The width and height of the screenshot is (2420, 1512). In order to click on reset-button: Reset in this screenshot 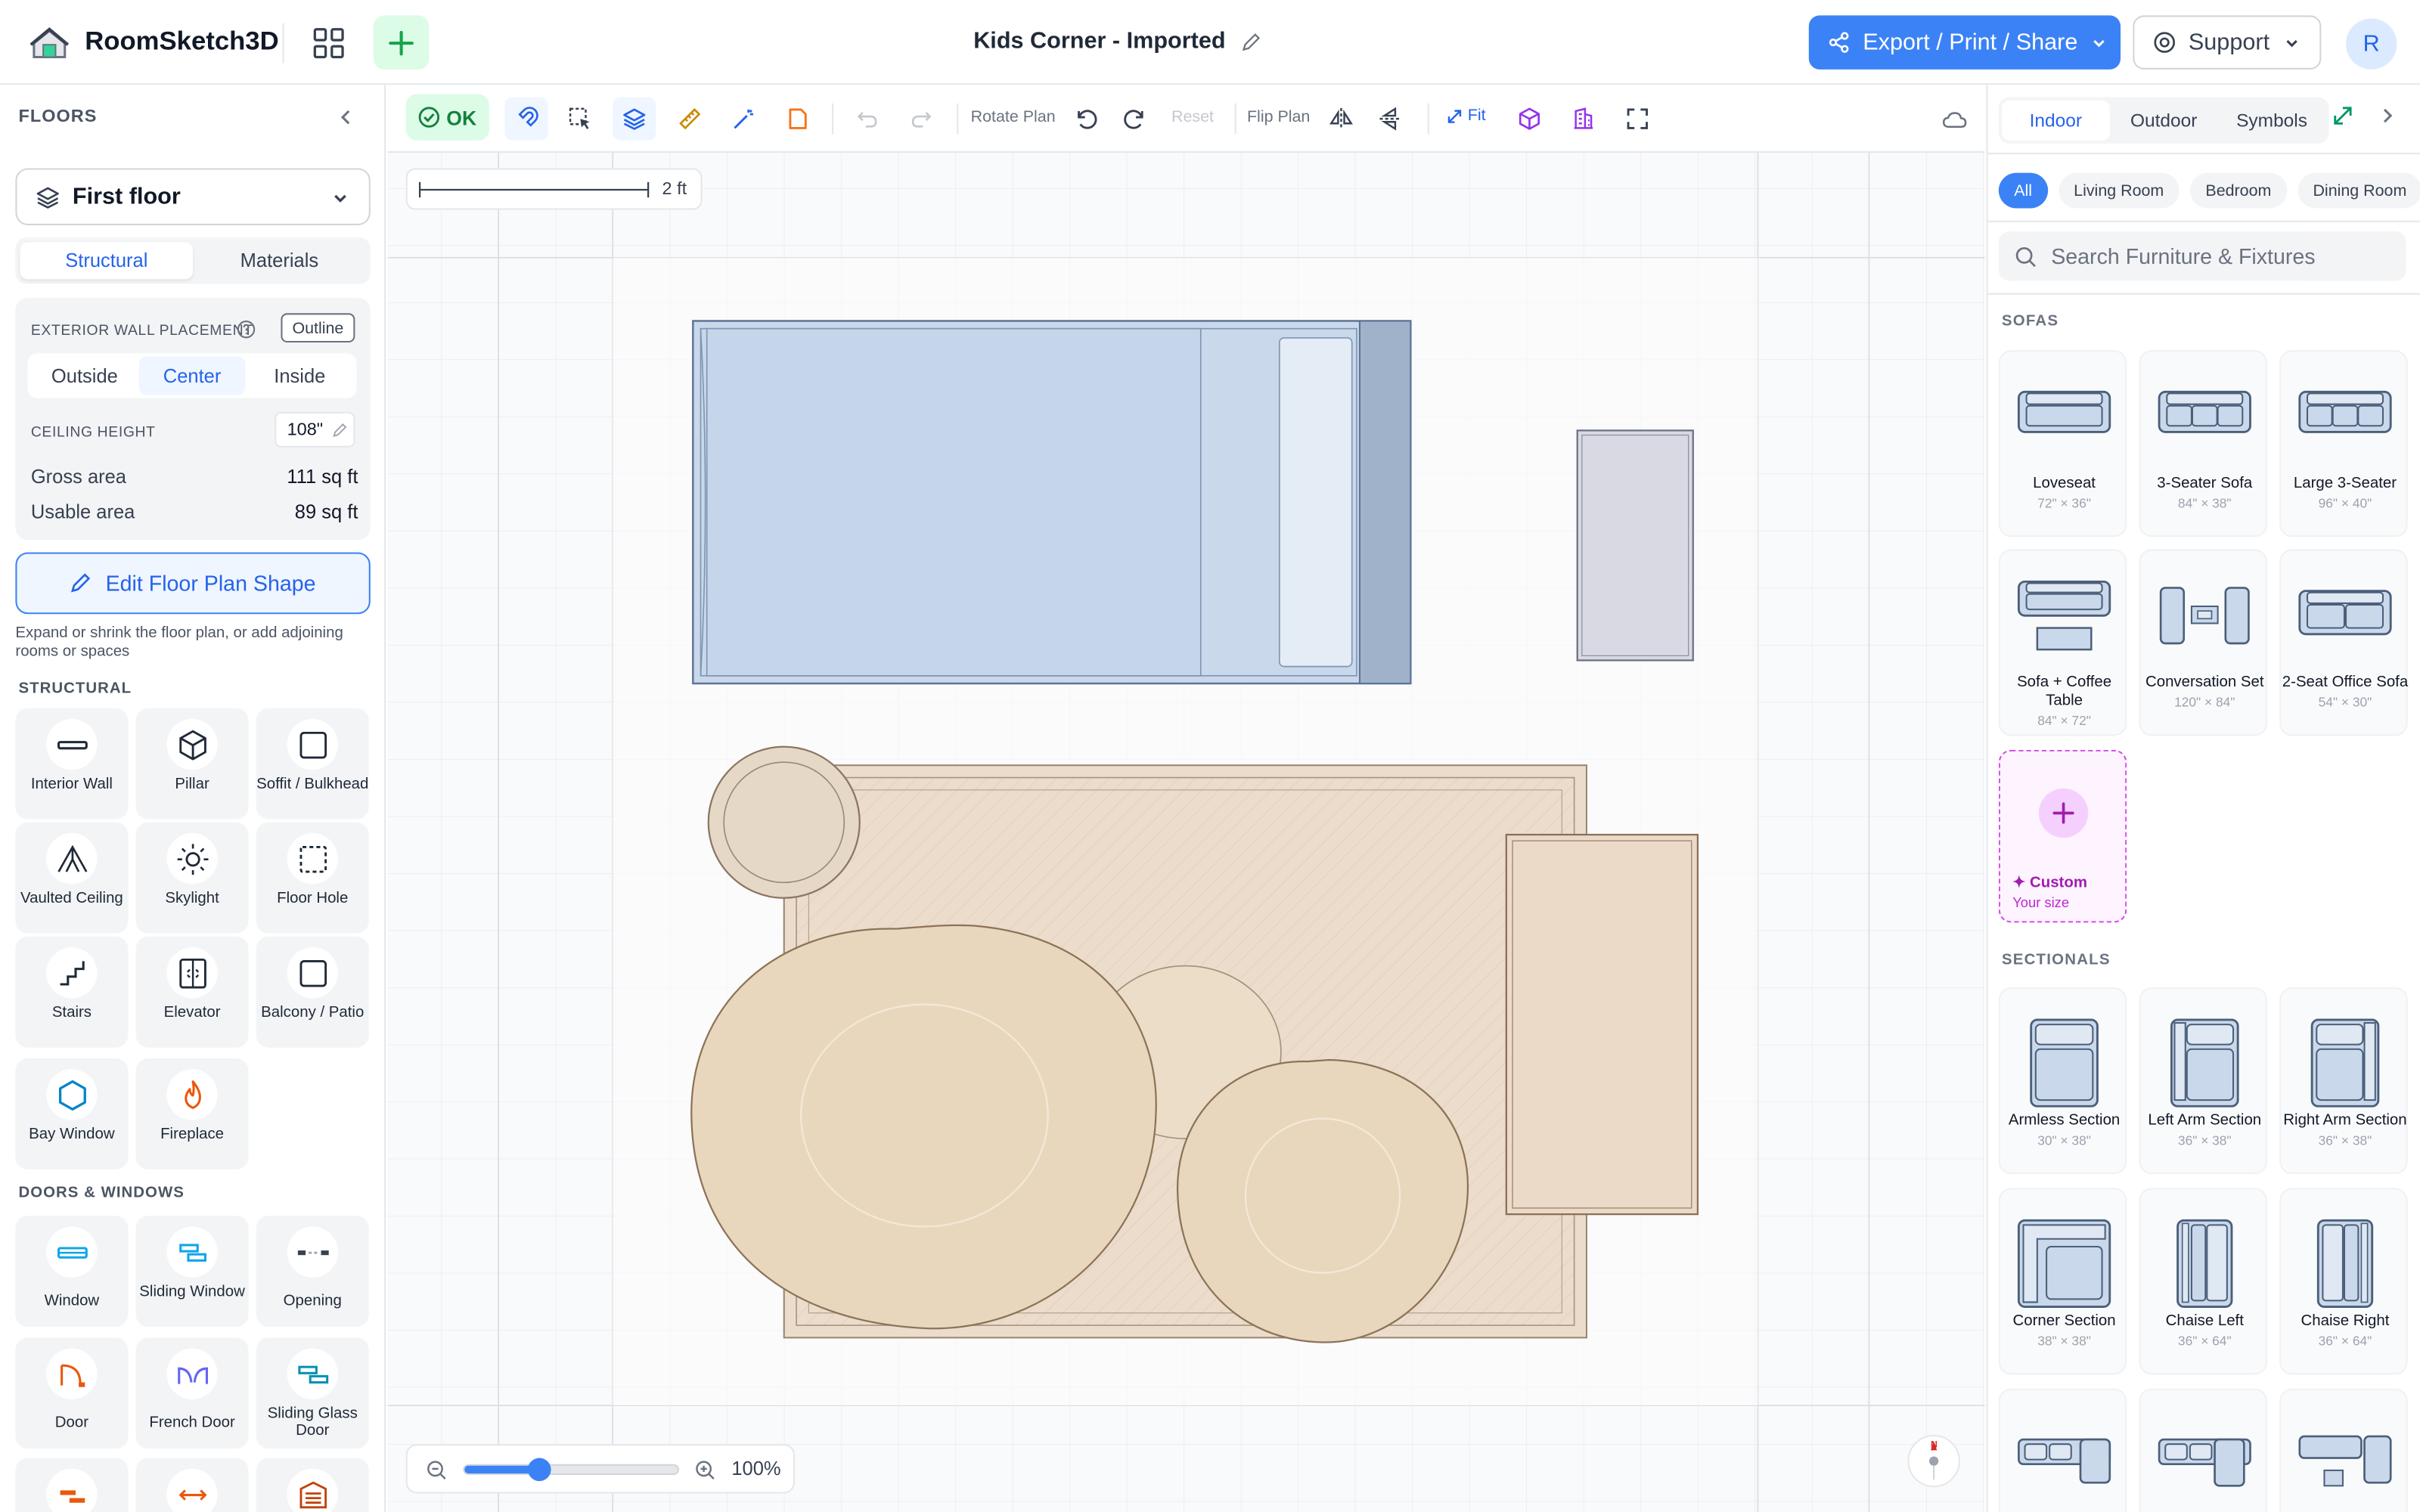, I will do `click(1192, 117)`.